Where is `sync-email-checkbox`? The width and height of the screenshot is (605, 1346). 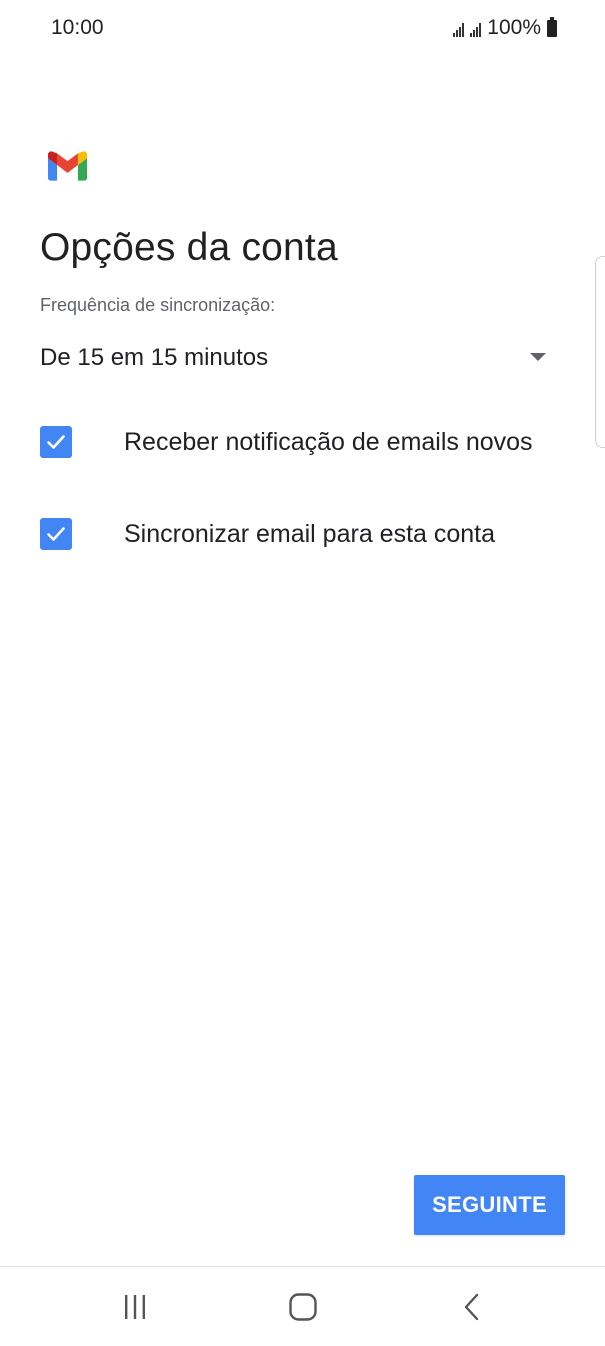
sync-email-checkbox is located at coordinates (56, 534).